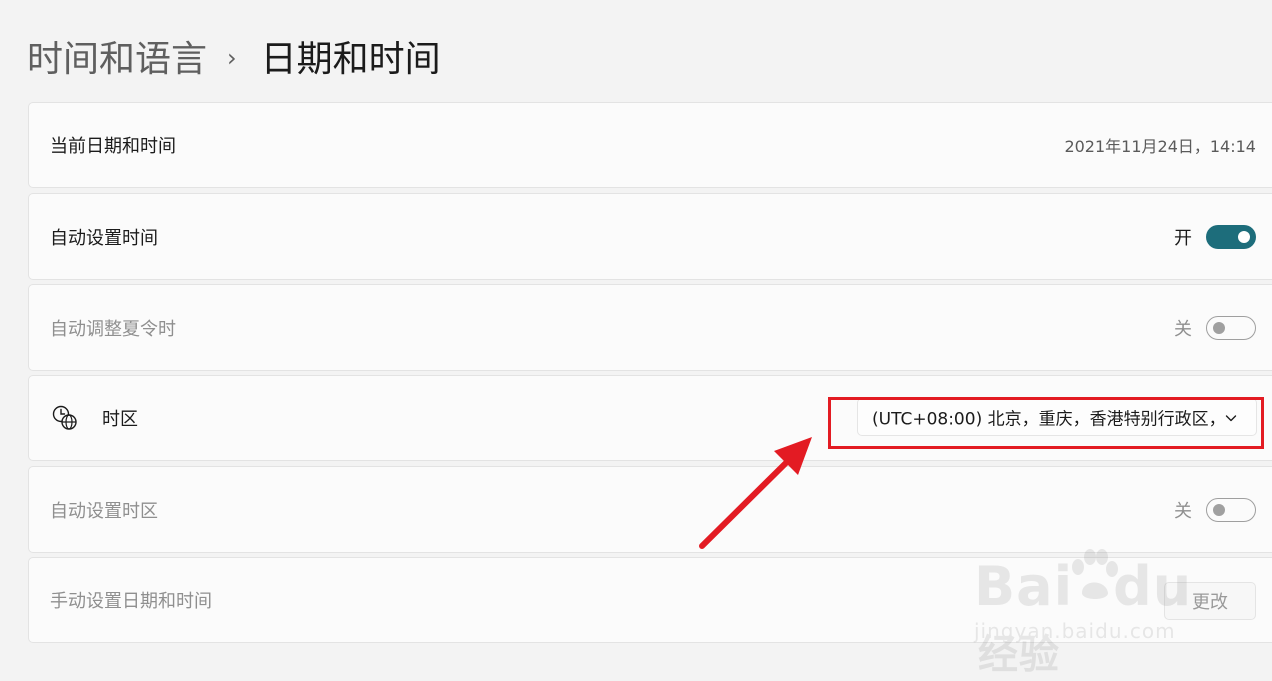  What do you see at coordinates (131, 601) in the screenshot?
I see `manual-datetime-label: 手动设置日期和时间` at bounding box center [131, 601].